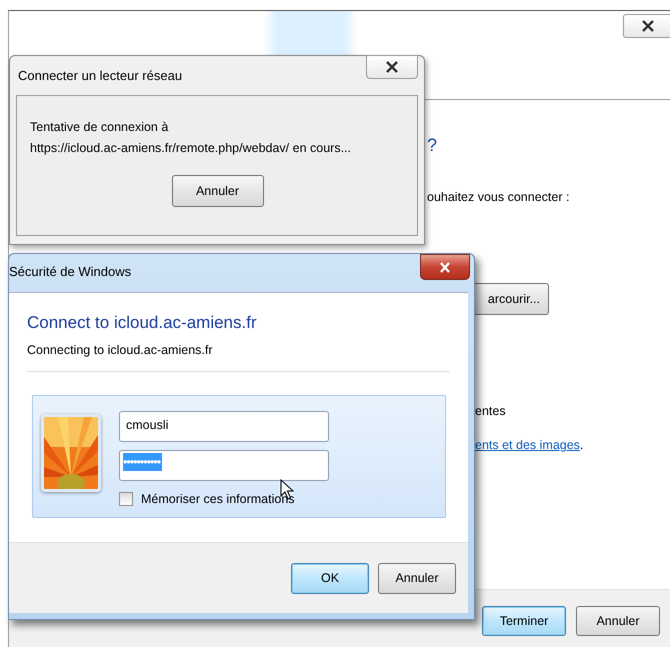 The image size is (670, 650). Describe the element at coordinates (120, 350) in the screenshot. I see `dialog-subheading: Connecting to icloud.ac-amiens.fr` at that location.